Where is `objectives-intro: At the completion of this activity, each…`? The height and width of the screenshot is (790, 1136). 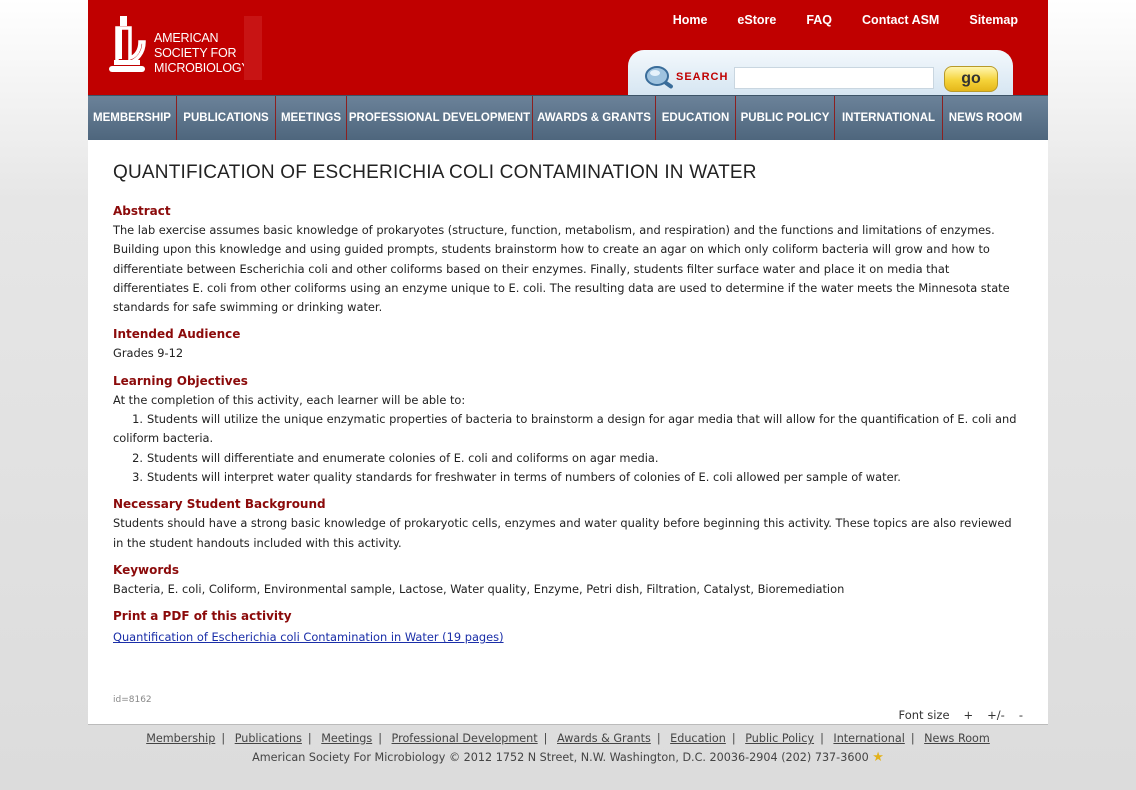
objectives-intro: At the completion of this activity, each… is located at coordinates (289, 399).